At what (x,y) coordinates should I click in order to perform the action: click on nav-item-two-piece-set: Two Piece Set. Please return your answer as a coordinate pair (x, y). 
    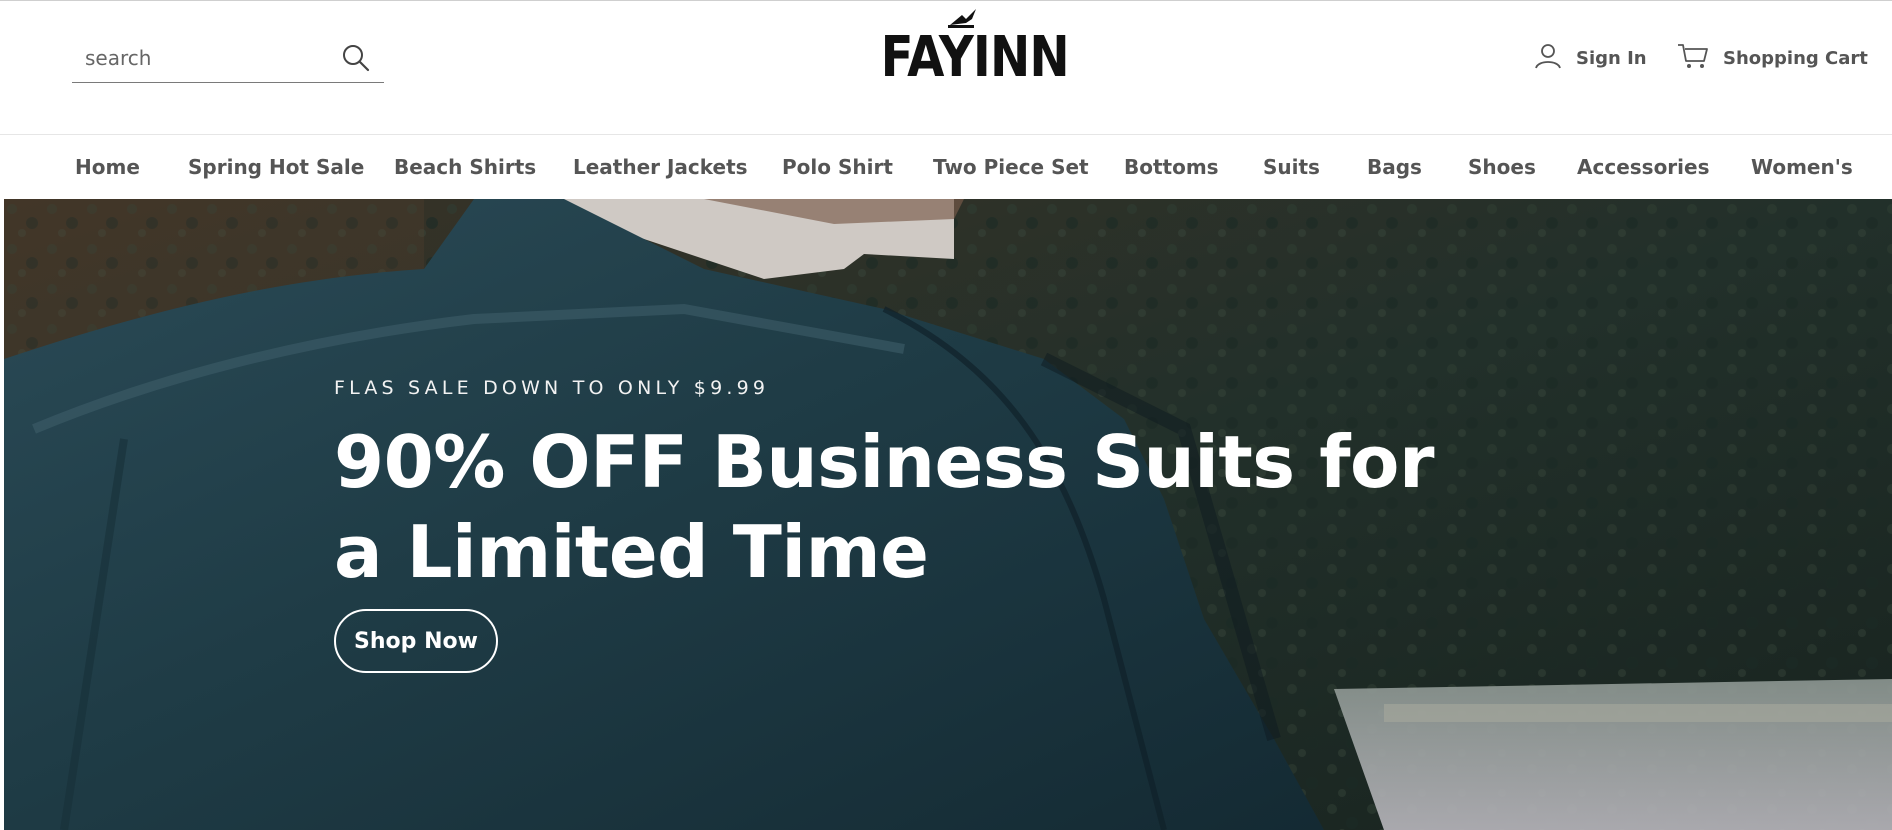
    Looking at the image, I should click on (1011, 167).